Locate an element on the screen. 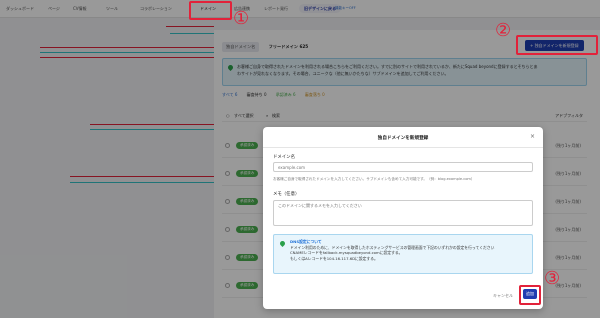  highlight-add-button is located at coordinates (557, 45).